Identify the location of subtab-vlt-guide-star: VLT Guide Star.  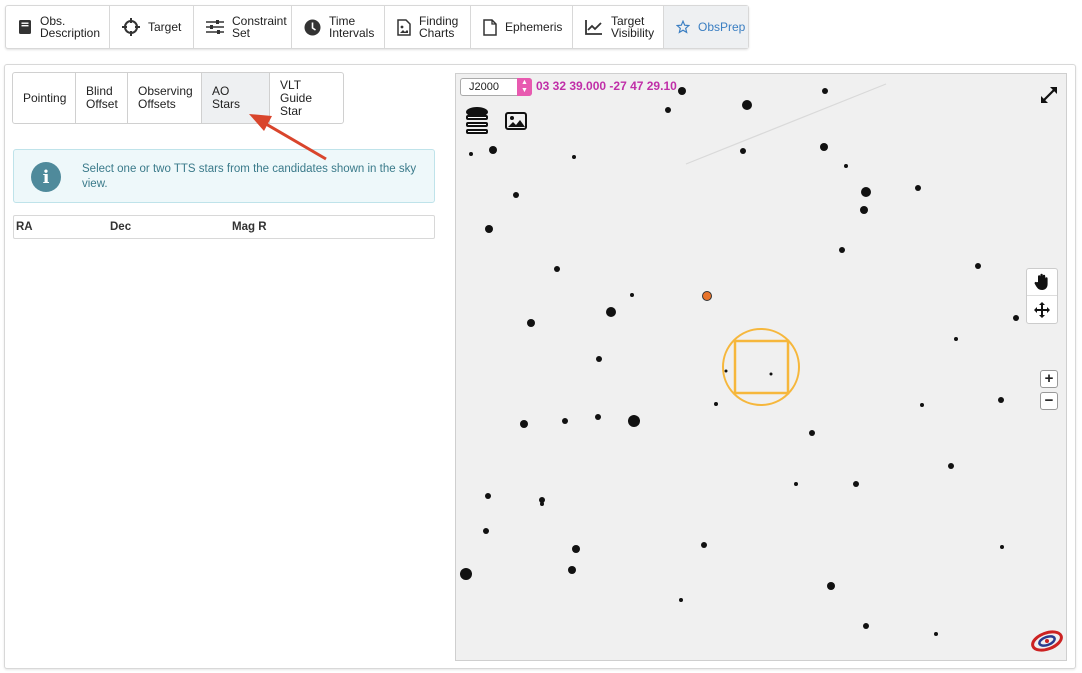
(306, 98).